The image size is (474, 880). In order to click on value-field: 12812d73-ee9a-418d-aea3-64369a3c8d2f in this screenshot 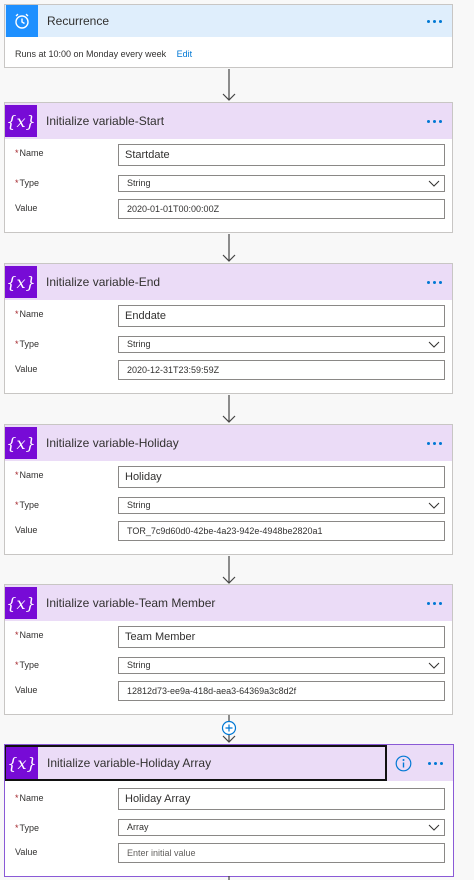, I will do `click(281, 691)`.